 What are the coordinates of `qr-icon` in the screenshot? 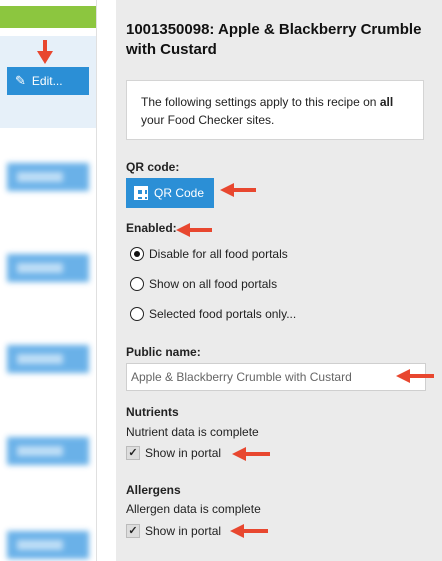 It's located at (141, 193).